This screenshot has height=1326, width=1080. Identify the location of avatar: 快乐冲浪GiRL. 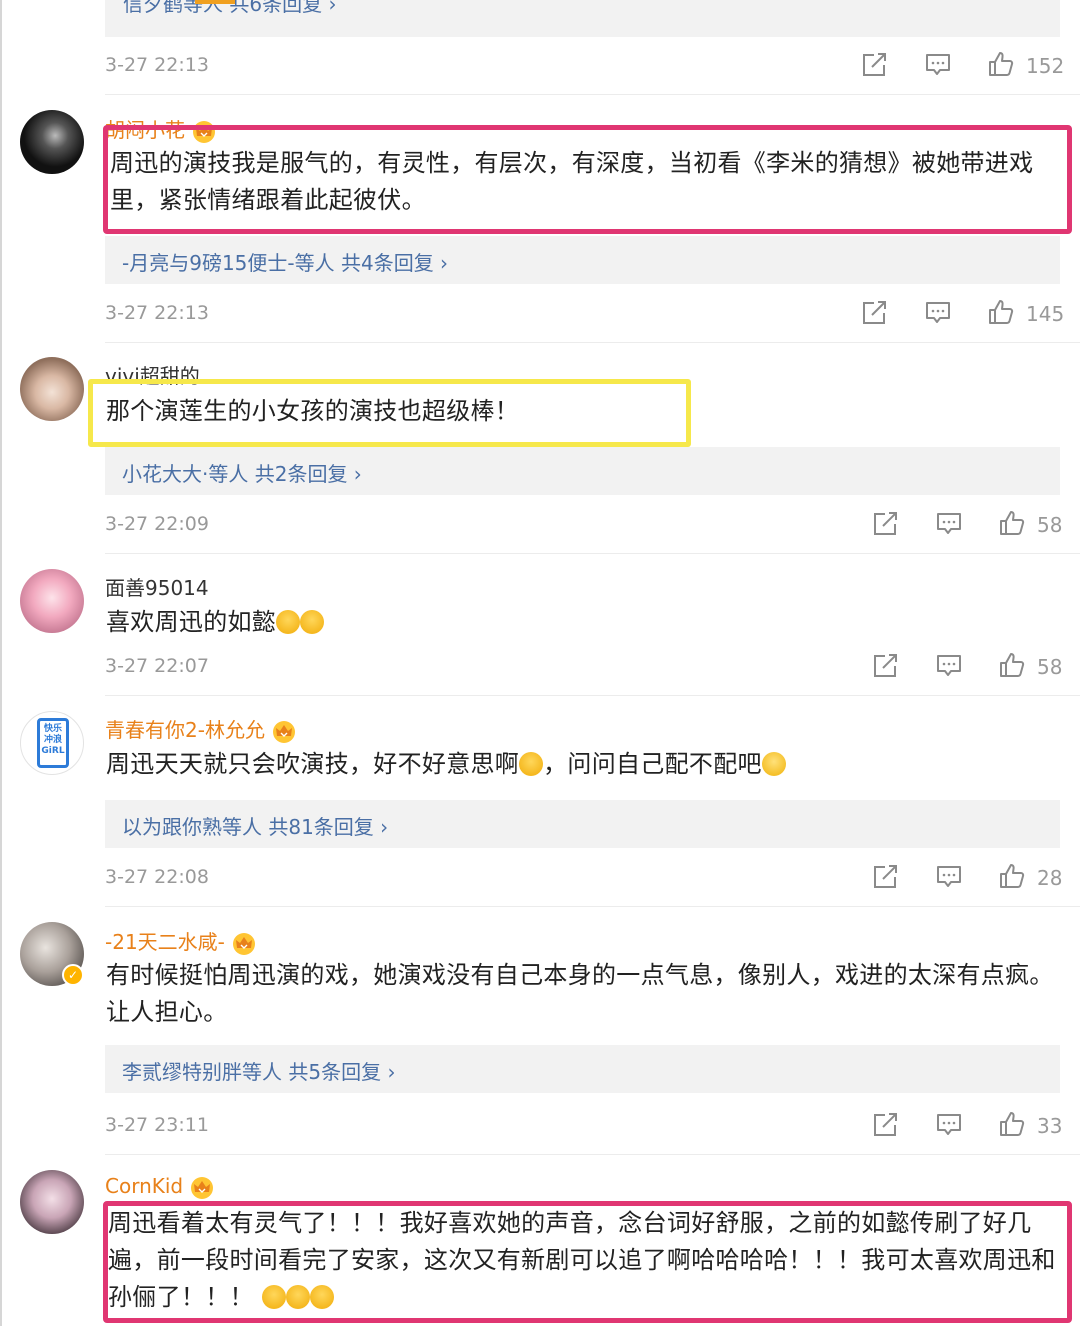
(52, 743).